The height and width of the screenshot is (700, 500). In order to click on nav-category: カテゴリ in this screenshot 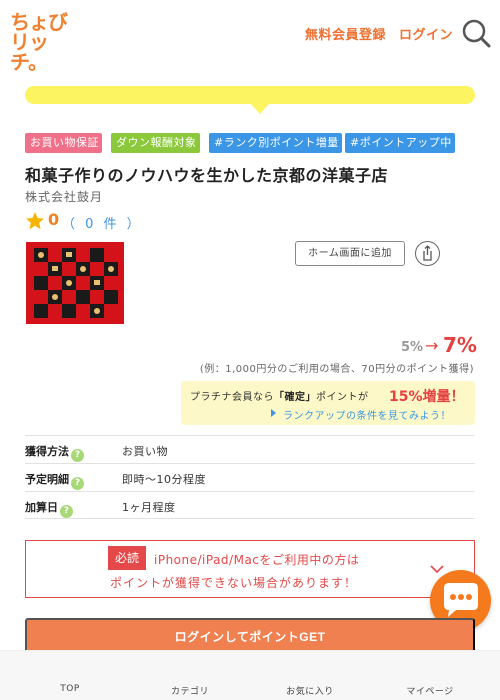, I will do `click(190, 675)`.